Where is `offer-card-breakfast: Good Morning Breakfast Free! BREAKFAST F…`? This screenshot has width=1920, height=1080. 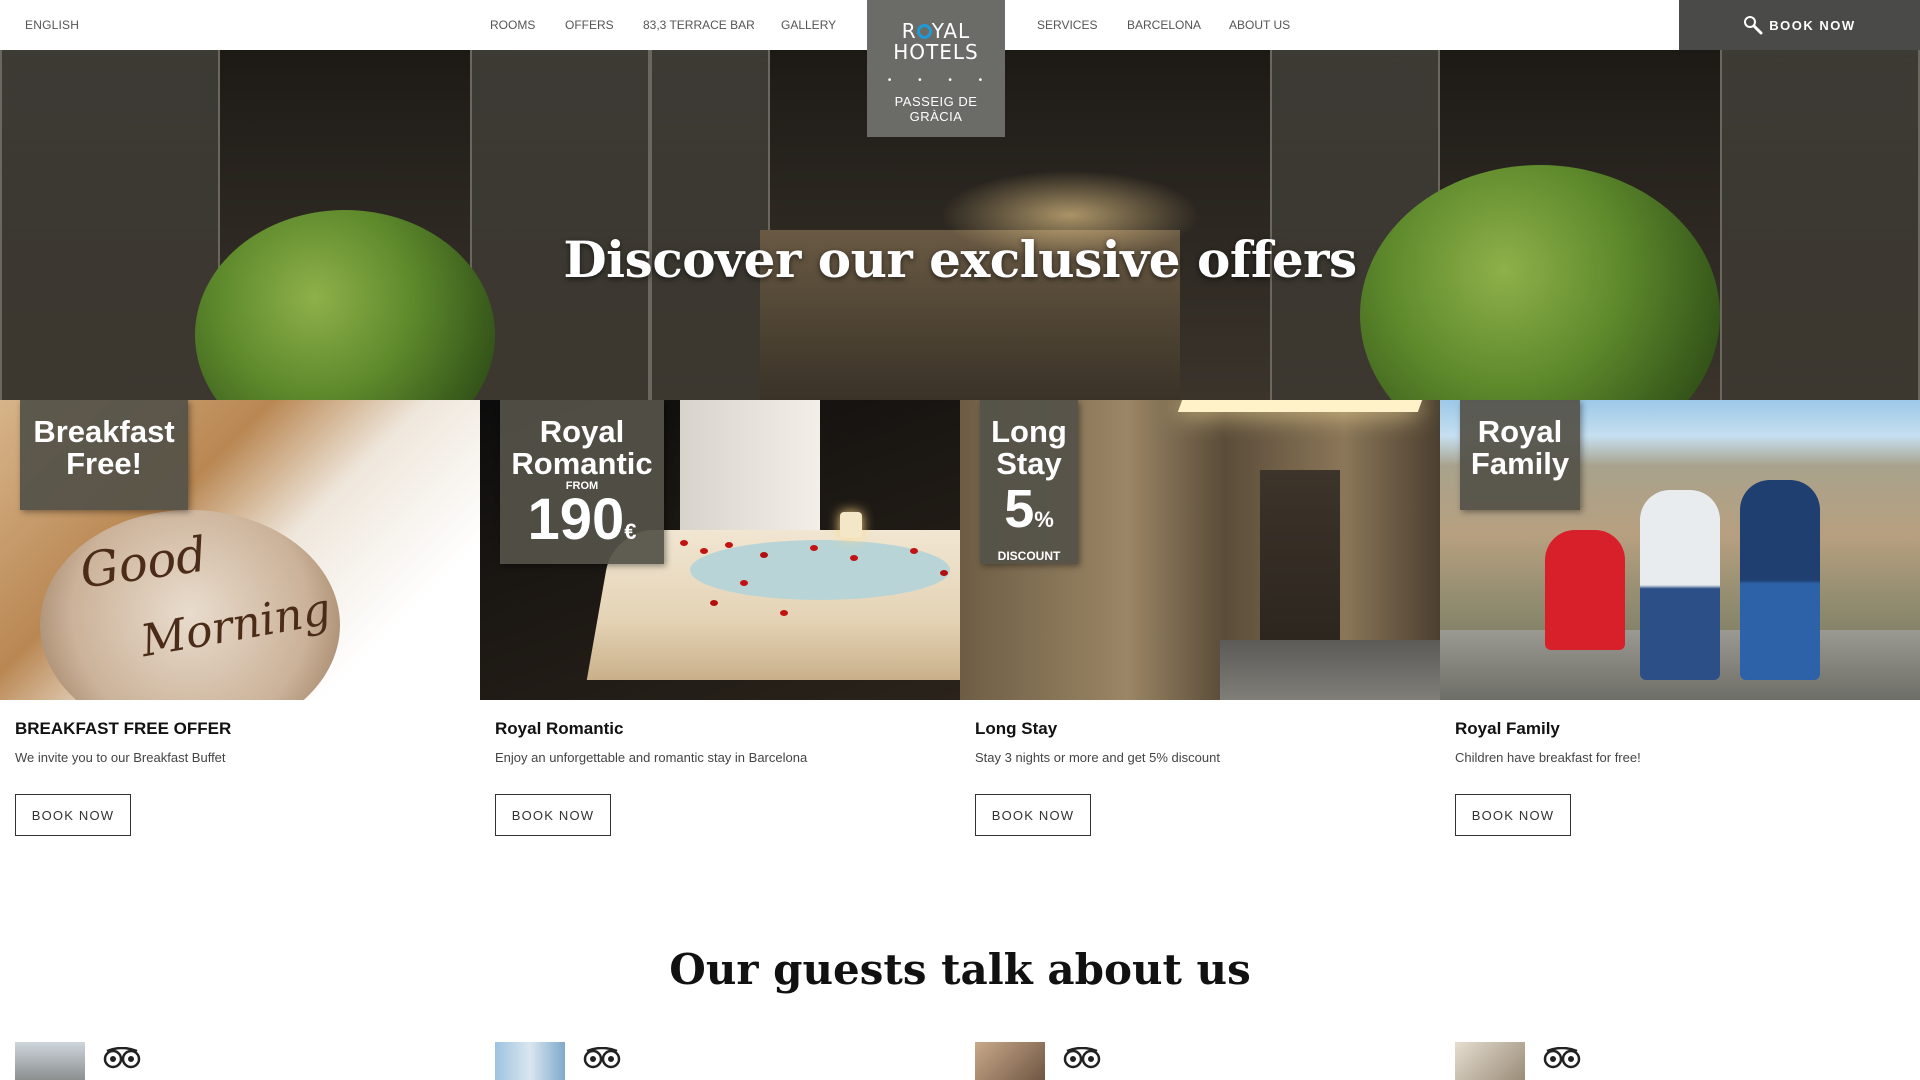 offer-card-breakfast: Good Morning Breakfast Free! BREAKFAST F… is located at coordinates (240, 618).